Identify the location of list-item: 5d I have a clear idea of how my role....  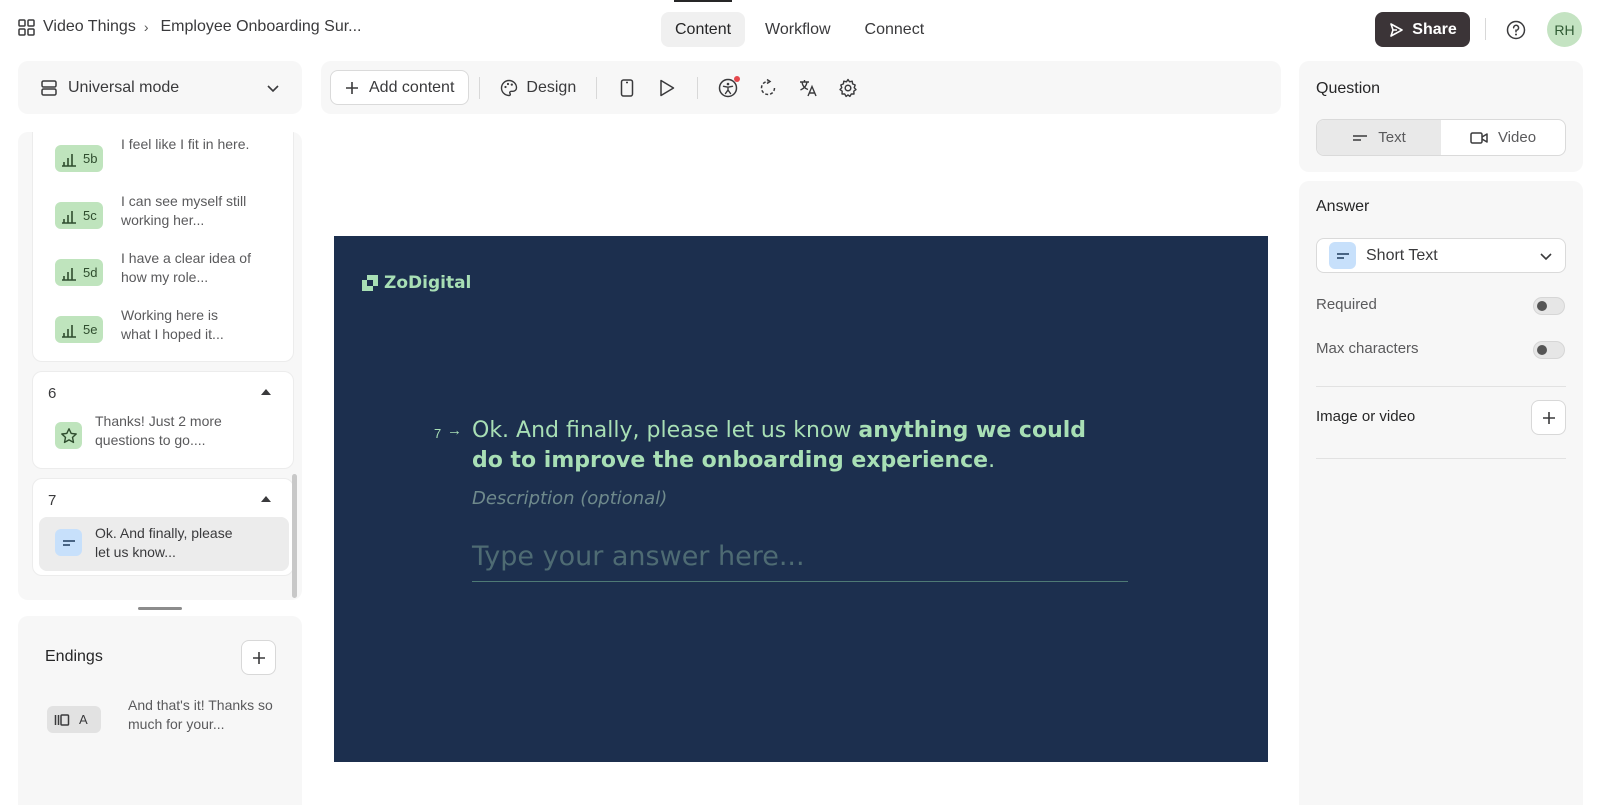
(164, 274).